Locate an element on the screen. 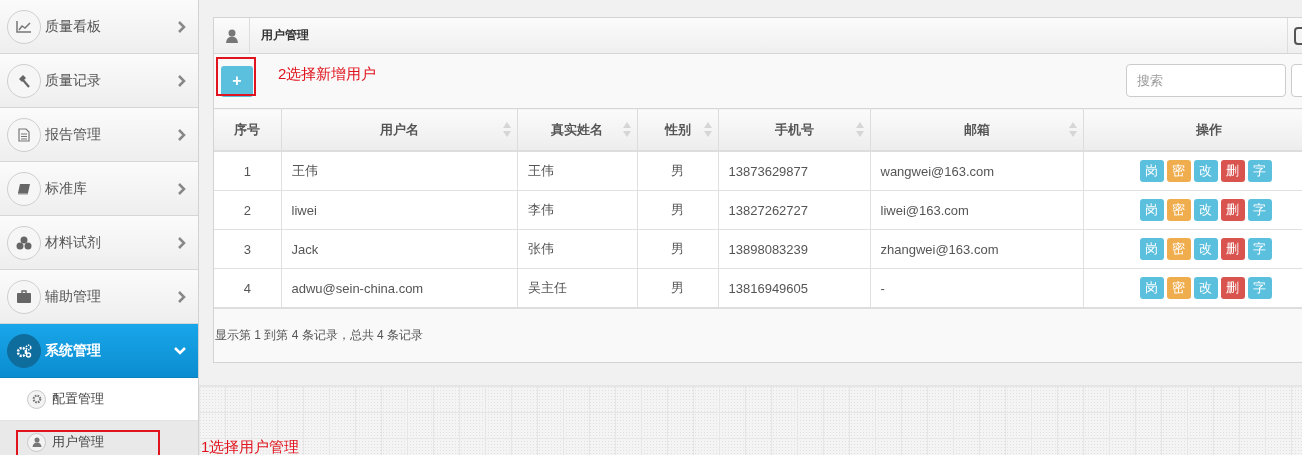  sidebar-label: 材料试剂 is located at coordinates (73, 242).